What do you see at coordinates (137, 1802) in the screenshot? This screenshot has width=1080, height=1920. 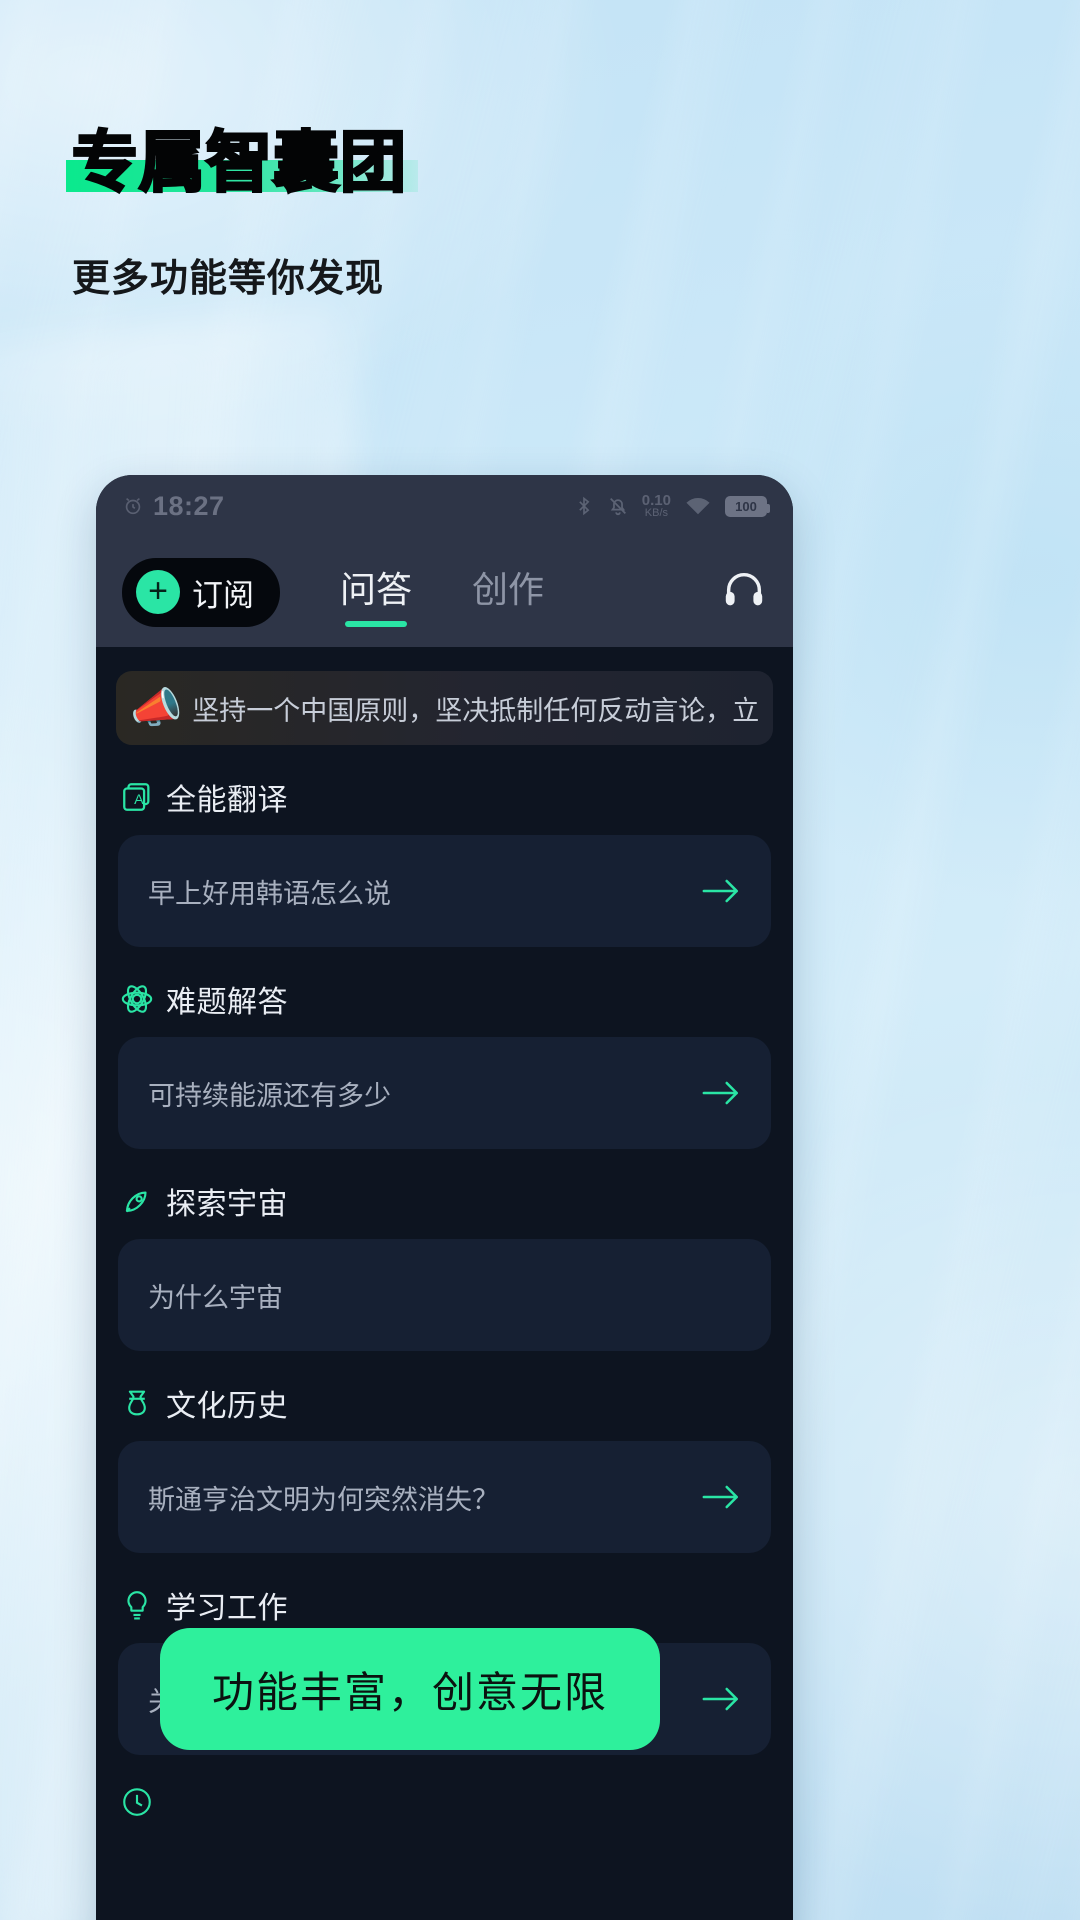 I see `clock-icon` at bounding box center [137, 1802].